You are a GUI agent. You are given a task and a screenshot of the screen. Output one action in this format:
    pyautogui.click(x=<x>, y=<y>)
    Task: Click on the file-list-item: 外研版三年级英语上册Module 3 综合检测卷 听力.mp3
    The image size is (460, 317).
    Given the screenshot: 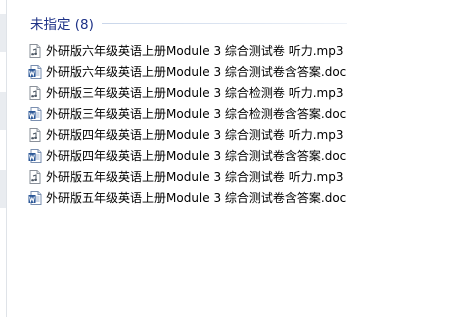 What is the action you would take?
    pyautogui.click(x=176, y=92)
    